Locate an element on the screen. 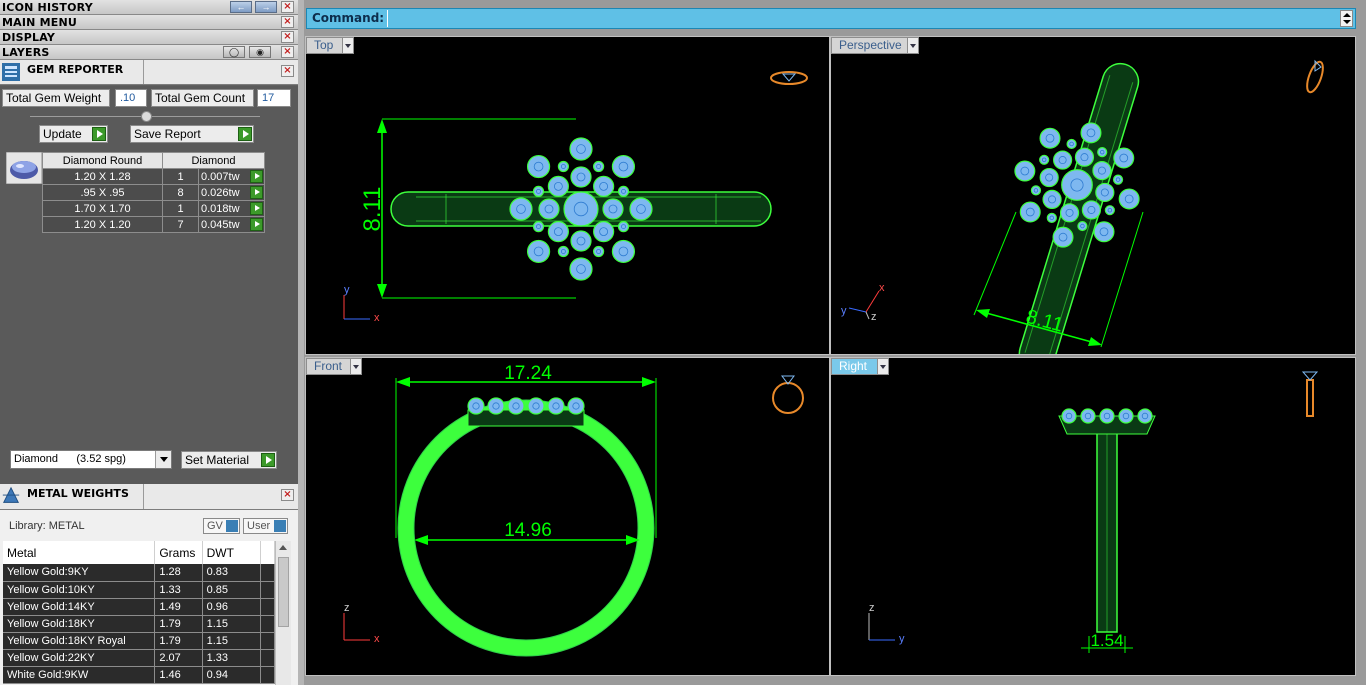  metal-dwt: 0.94 is located at coordinates (231, 675).